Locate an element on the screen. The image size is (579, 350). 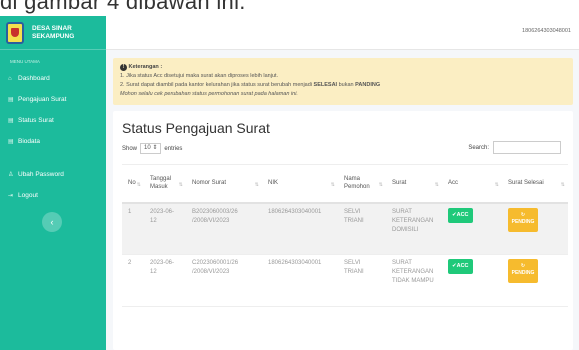
brand-name: DESA SINAR SEKAMPUNG is located at coordinates (53, 32).